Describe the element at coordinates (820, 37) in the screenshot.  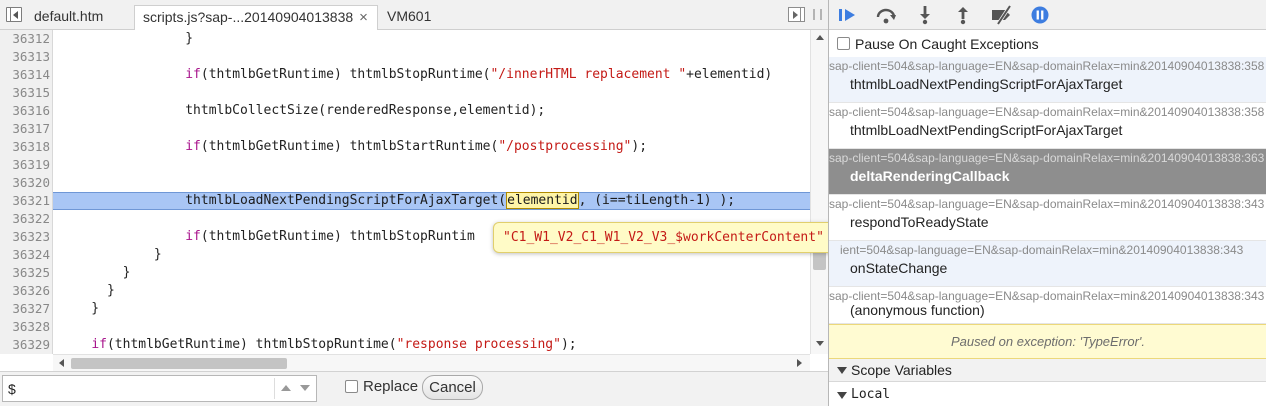
I see `scroll-up-icon` at that location.